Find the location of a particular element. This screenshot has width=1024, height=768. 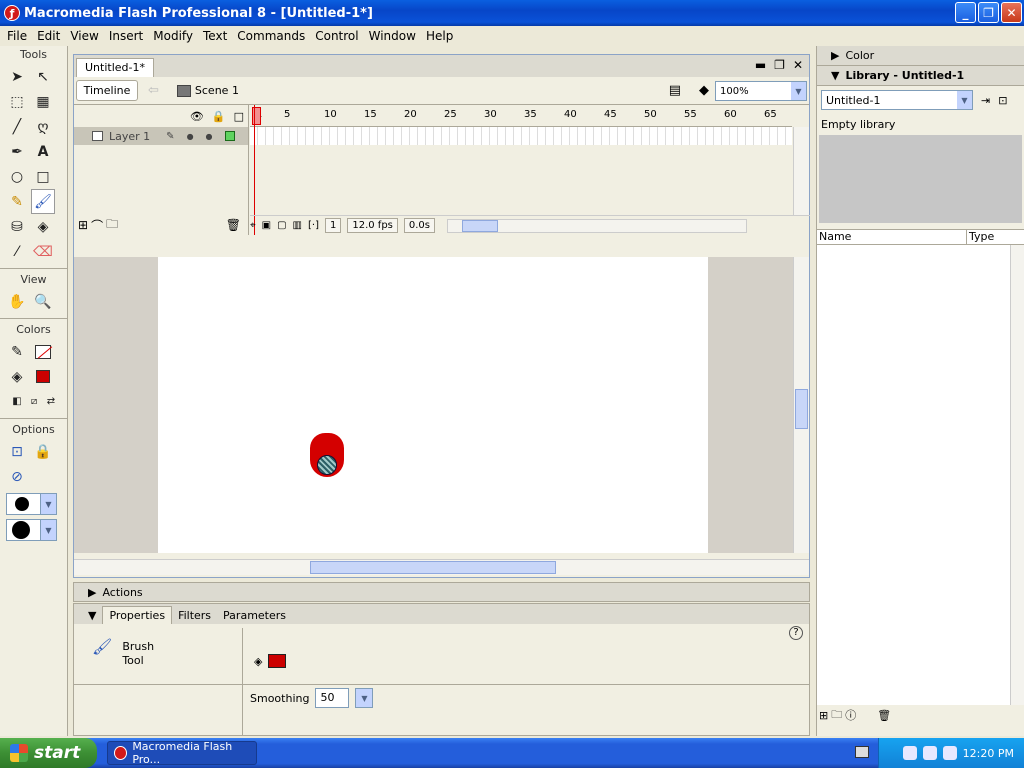

eraser-tool-icon: ⌫ is located at coordinates (43, 251).